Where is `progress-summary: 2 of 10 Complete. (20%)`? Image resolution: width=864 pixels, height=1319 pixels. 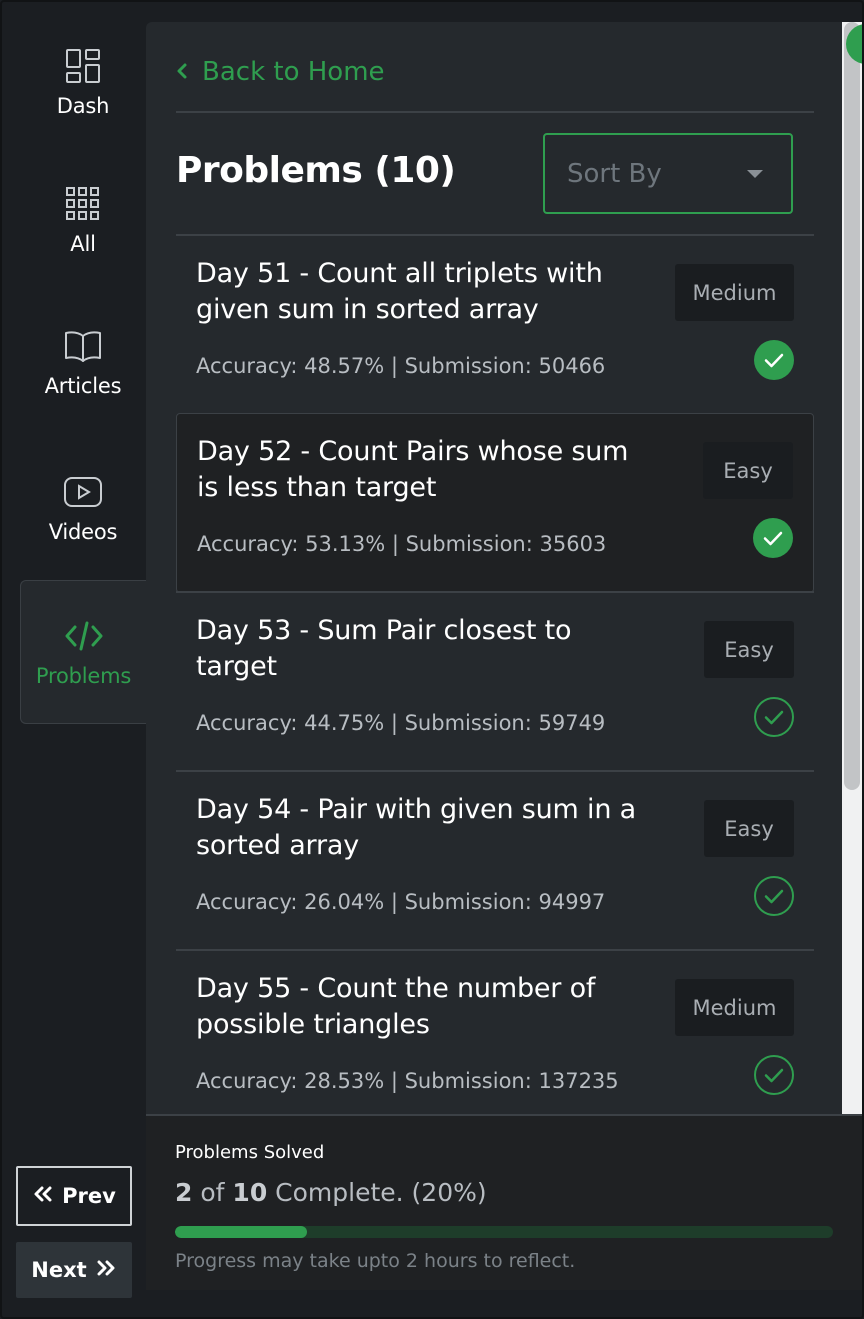
progress-summary: 2 of 10 Complete. (20%) is located at coordinates (331, 1192).